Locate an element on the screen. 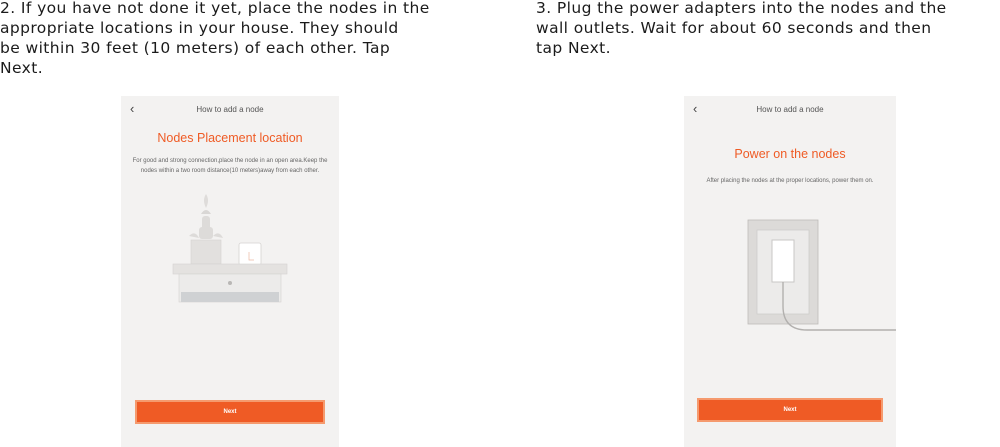 This screenshot has width=1000, height=447. console-table-icon is located at coordinates (230, 283).